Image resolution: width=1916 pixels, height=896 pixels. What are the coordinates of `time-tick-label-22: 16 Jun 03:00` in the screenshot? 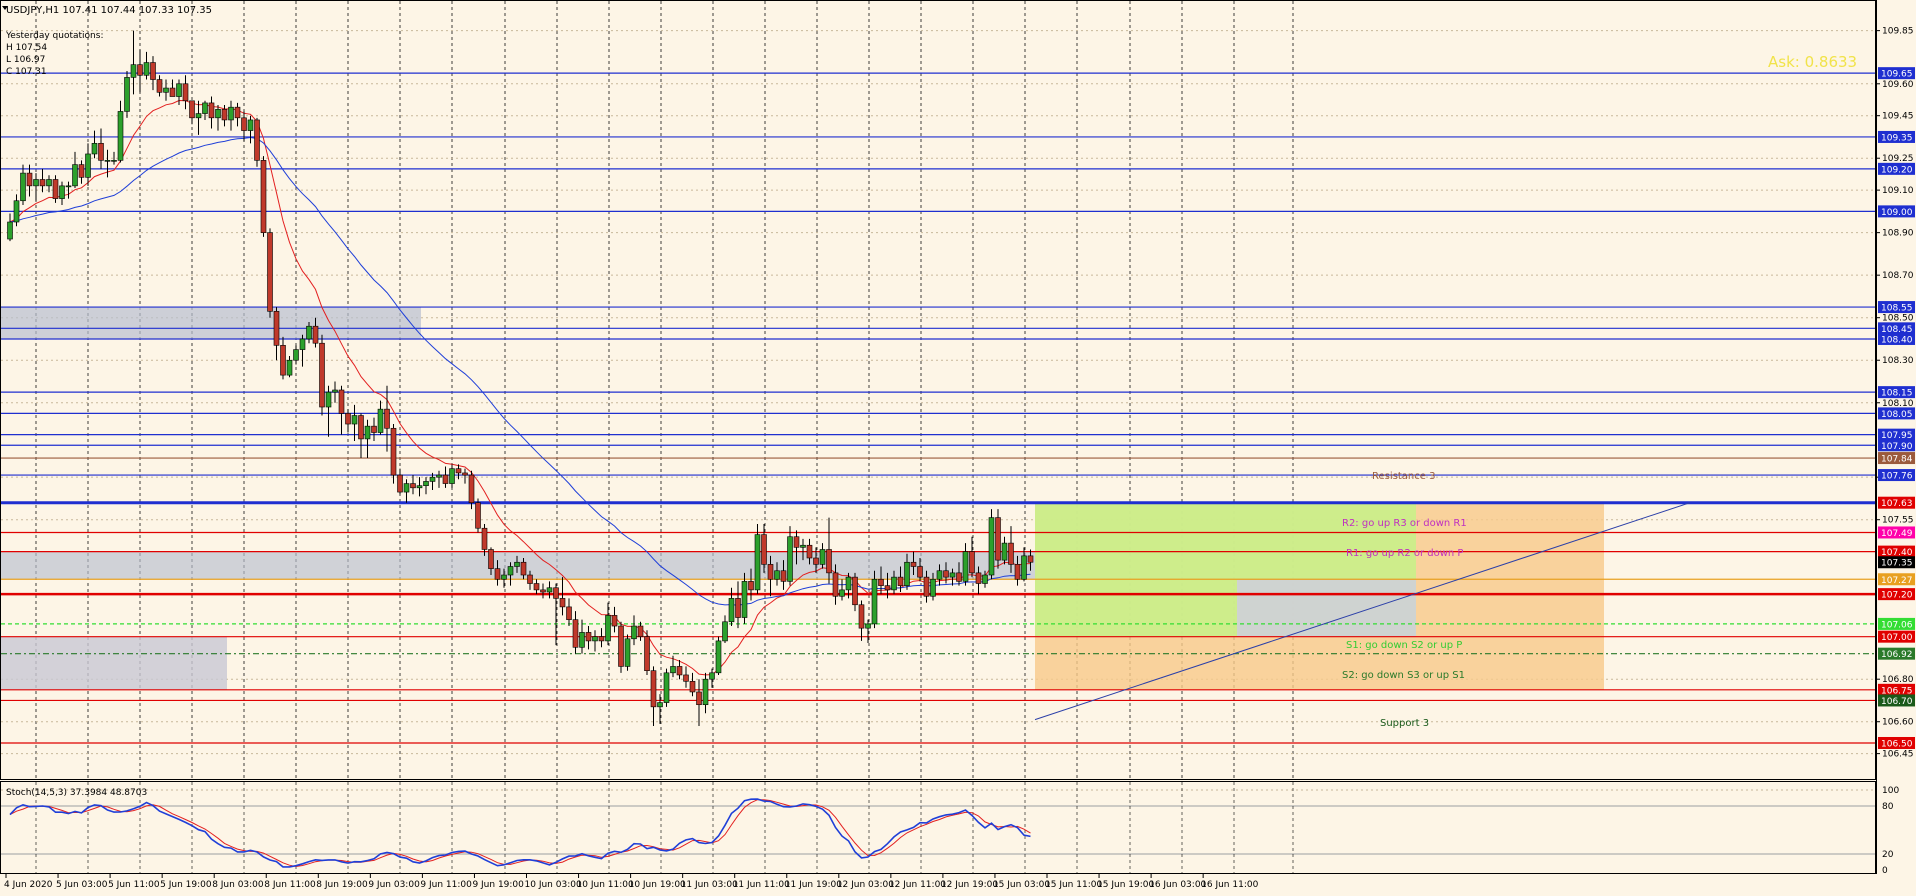 It's located at (1177, 885).